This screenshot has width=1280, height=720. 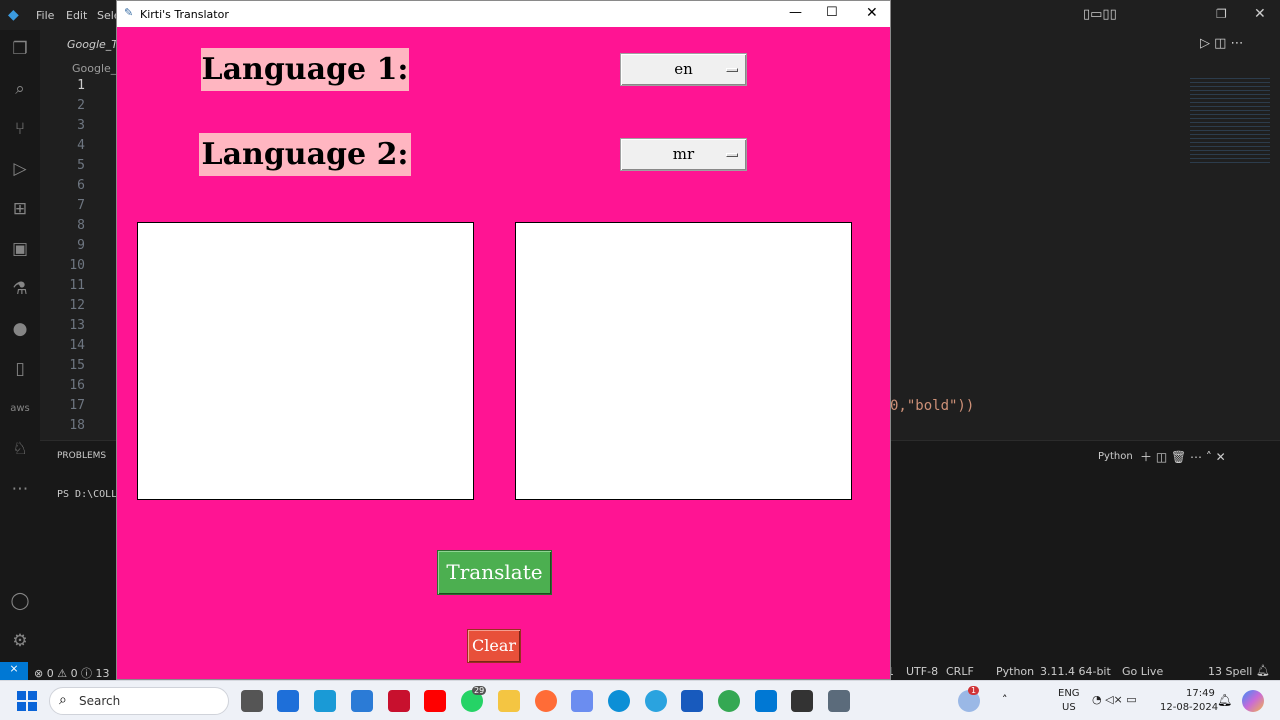 What do you see at coordinates (77, 345) in the screenshot?
I see `line-number: 14` at bounding box center [77, 345].